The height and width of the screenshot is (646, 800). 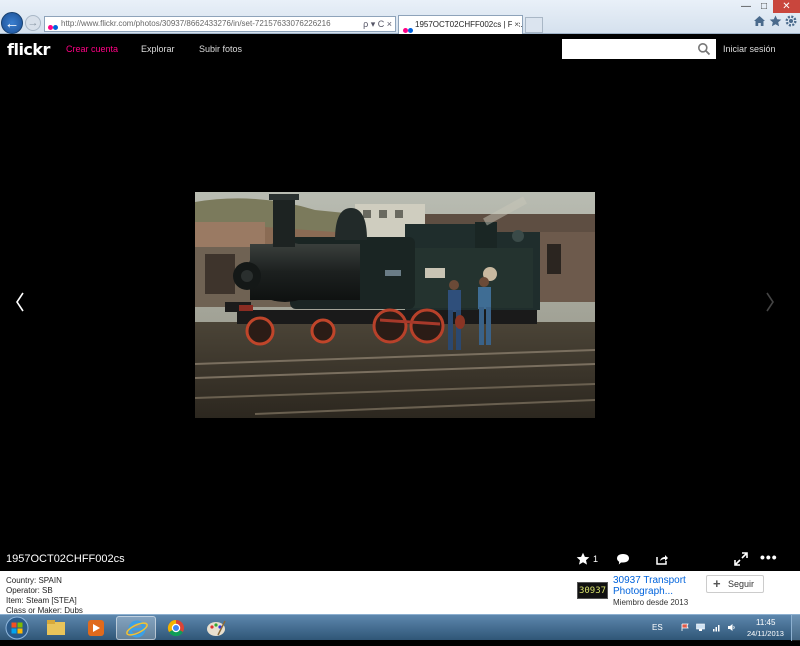 I want to click on clock-time: 11:45, so click(x=765, y=622).